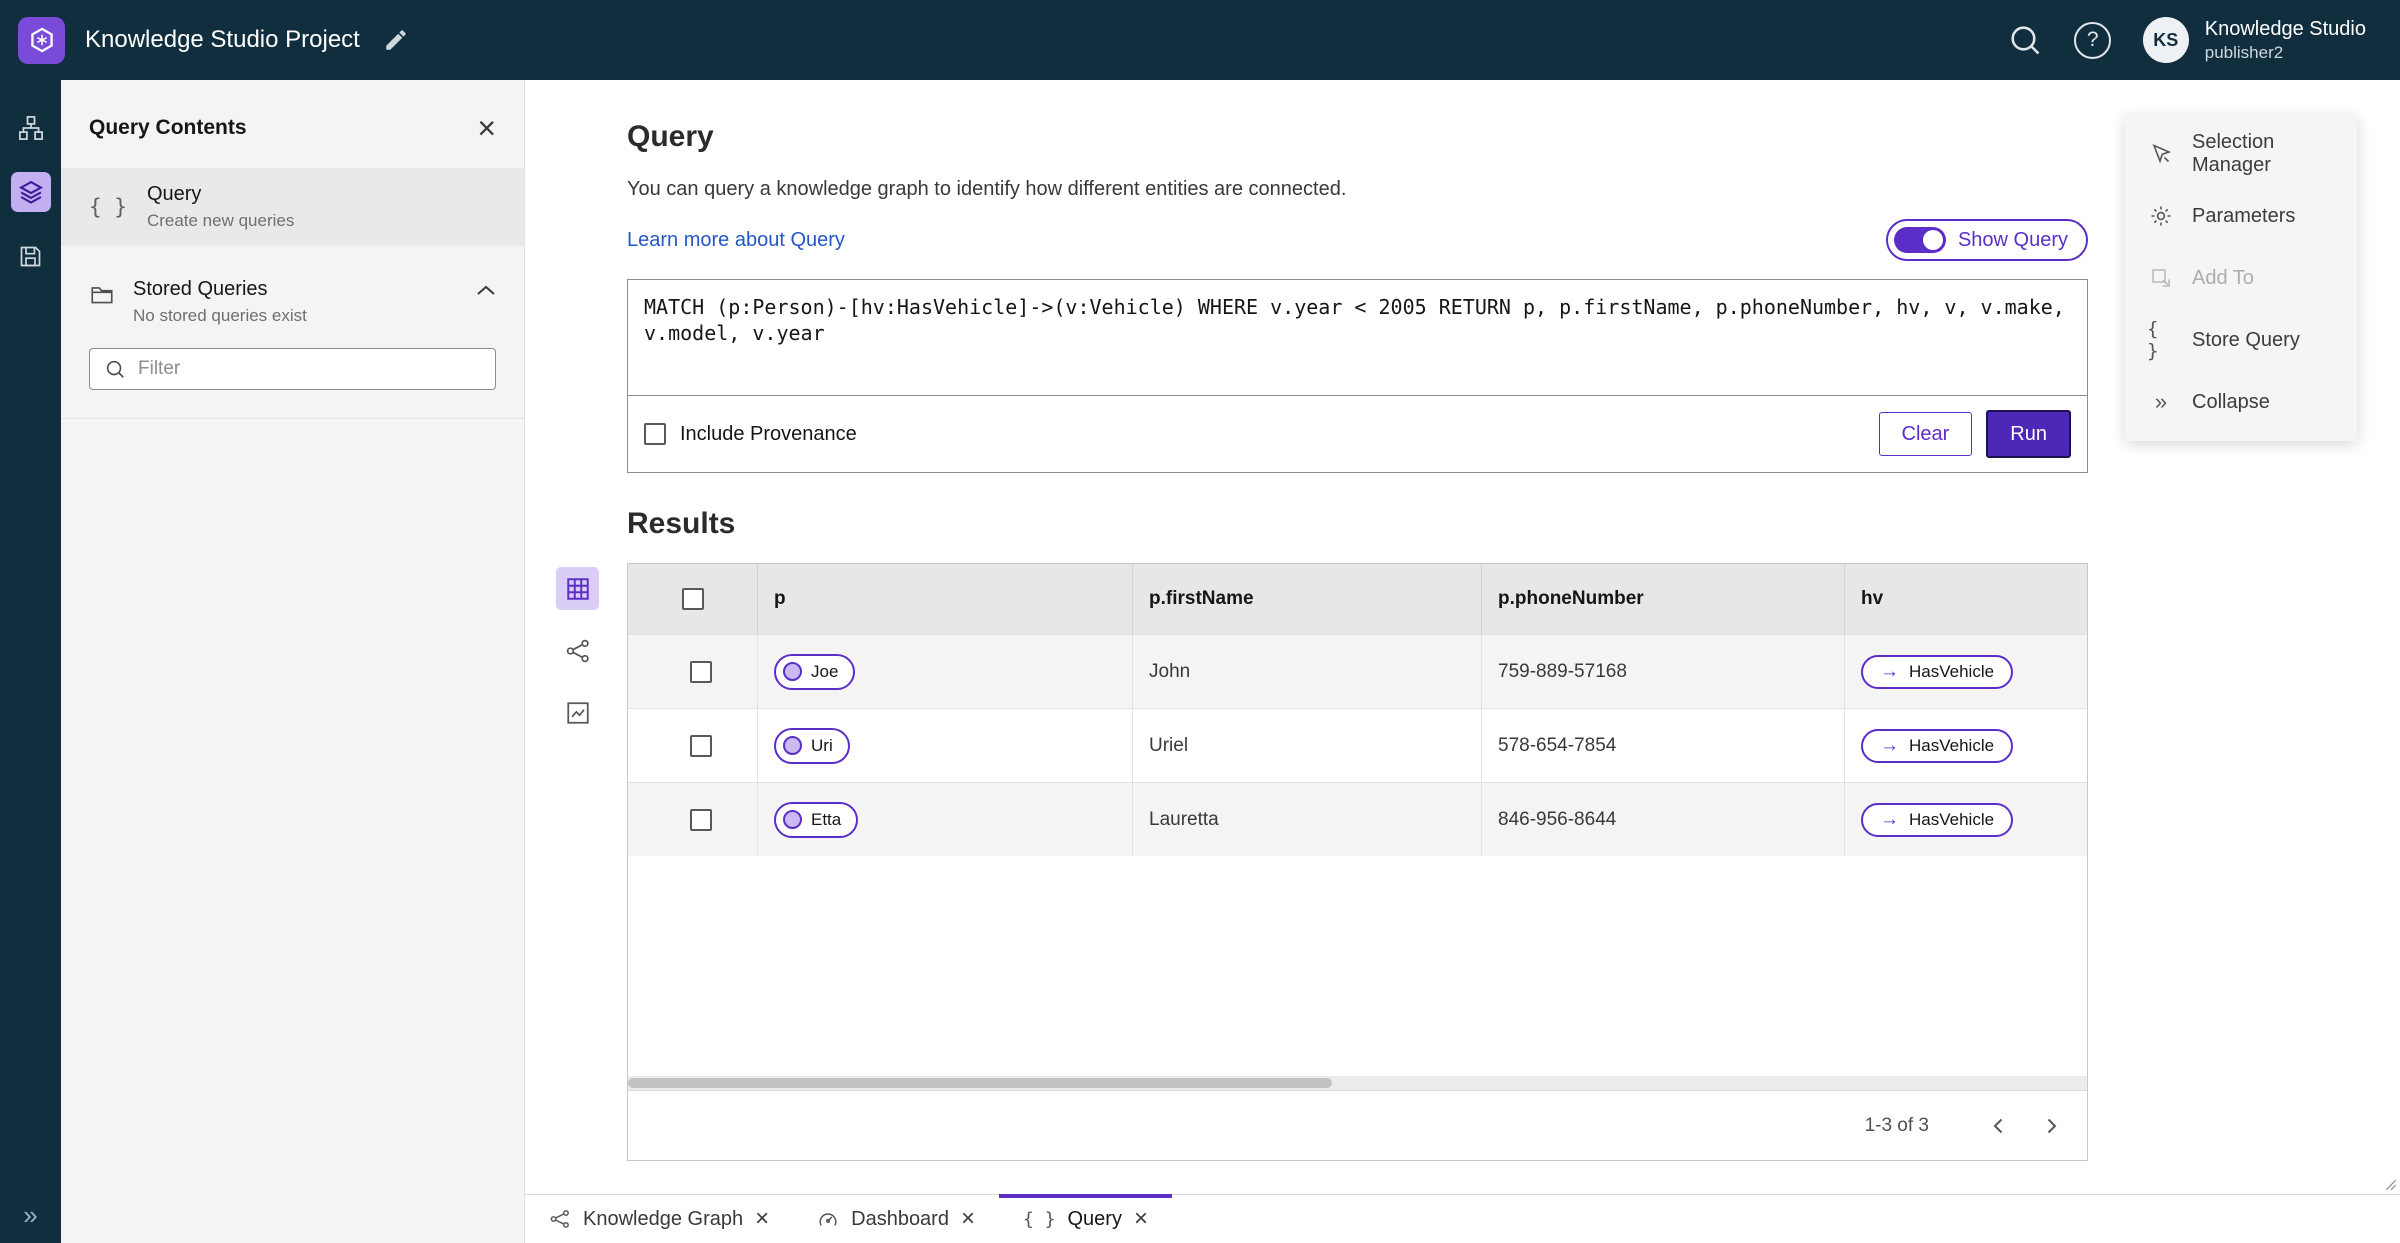 The height and width of the screenshot is (1243, 2400). I want to click on arrow-right-icon: →, so click(1889, 671).